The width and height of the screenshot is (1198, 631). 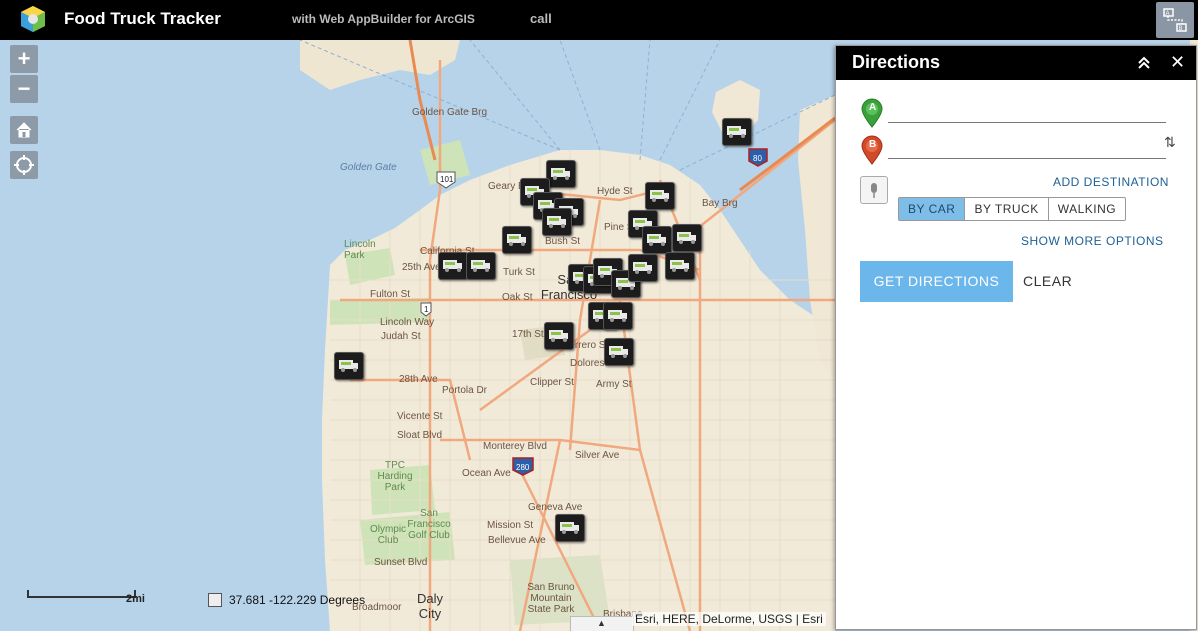 What do you see at coordinates (135, 599) in the screenshot?
I see `scale-label: 2mi` at bounding box center [135, 599].